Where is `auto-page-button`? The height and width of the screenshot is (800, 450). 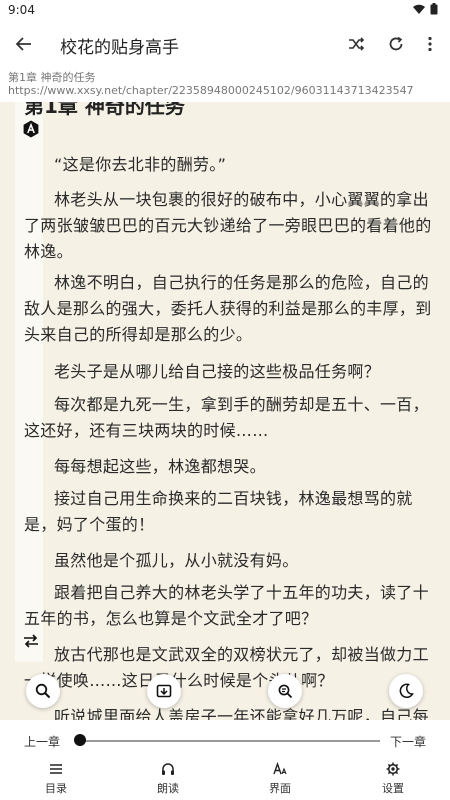 auto-page-button is located at coordinates (164, 691).